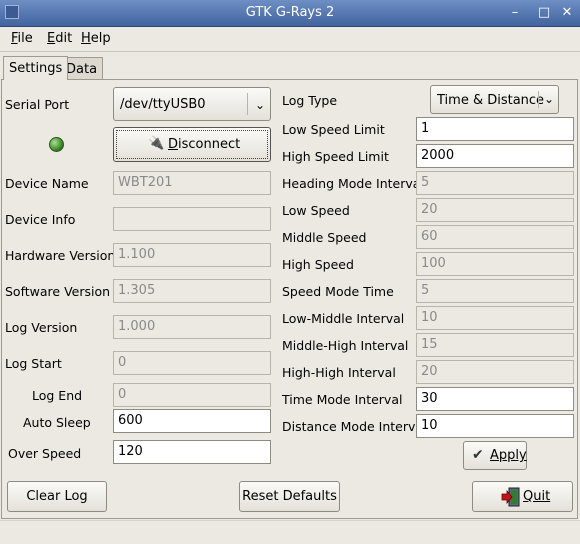  I want to click on device-name-field: WBT201, so click(192, 183).